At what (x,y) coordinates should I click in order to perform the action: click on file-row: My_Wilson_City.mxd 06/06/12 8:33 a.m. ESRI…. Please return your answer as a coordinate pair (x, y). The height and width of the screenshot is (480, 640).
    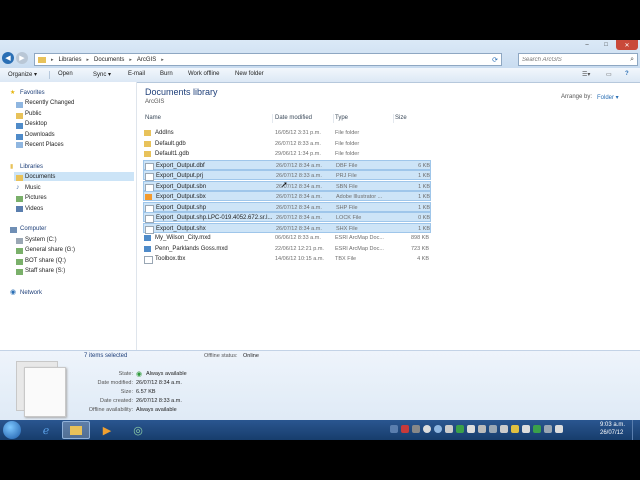
    Looking at the image, I should click on (287, 238).